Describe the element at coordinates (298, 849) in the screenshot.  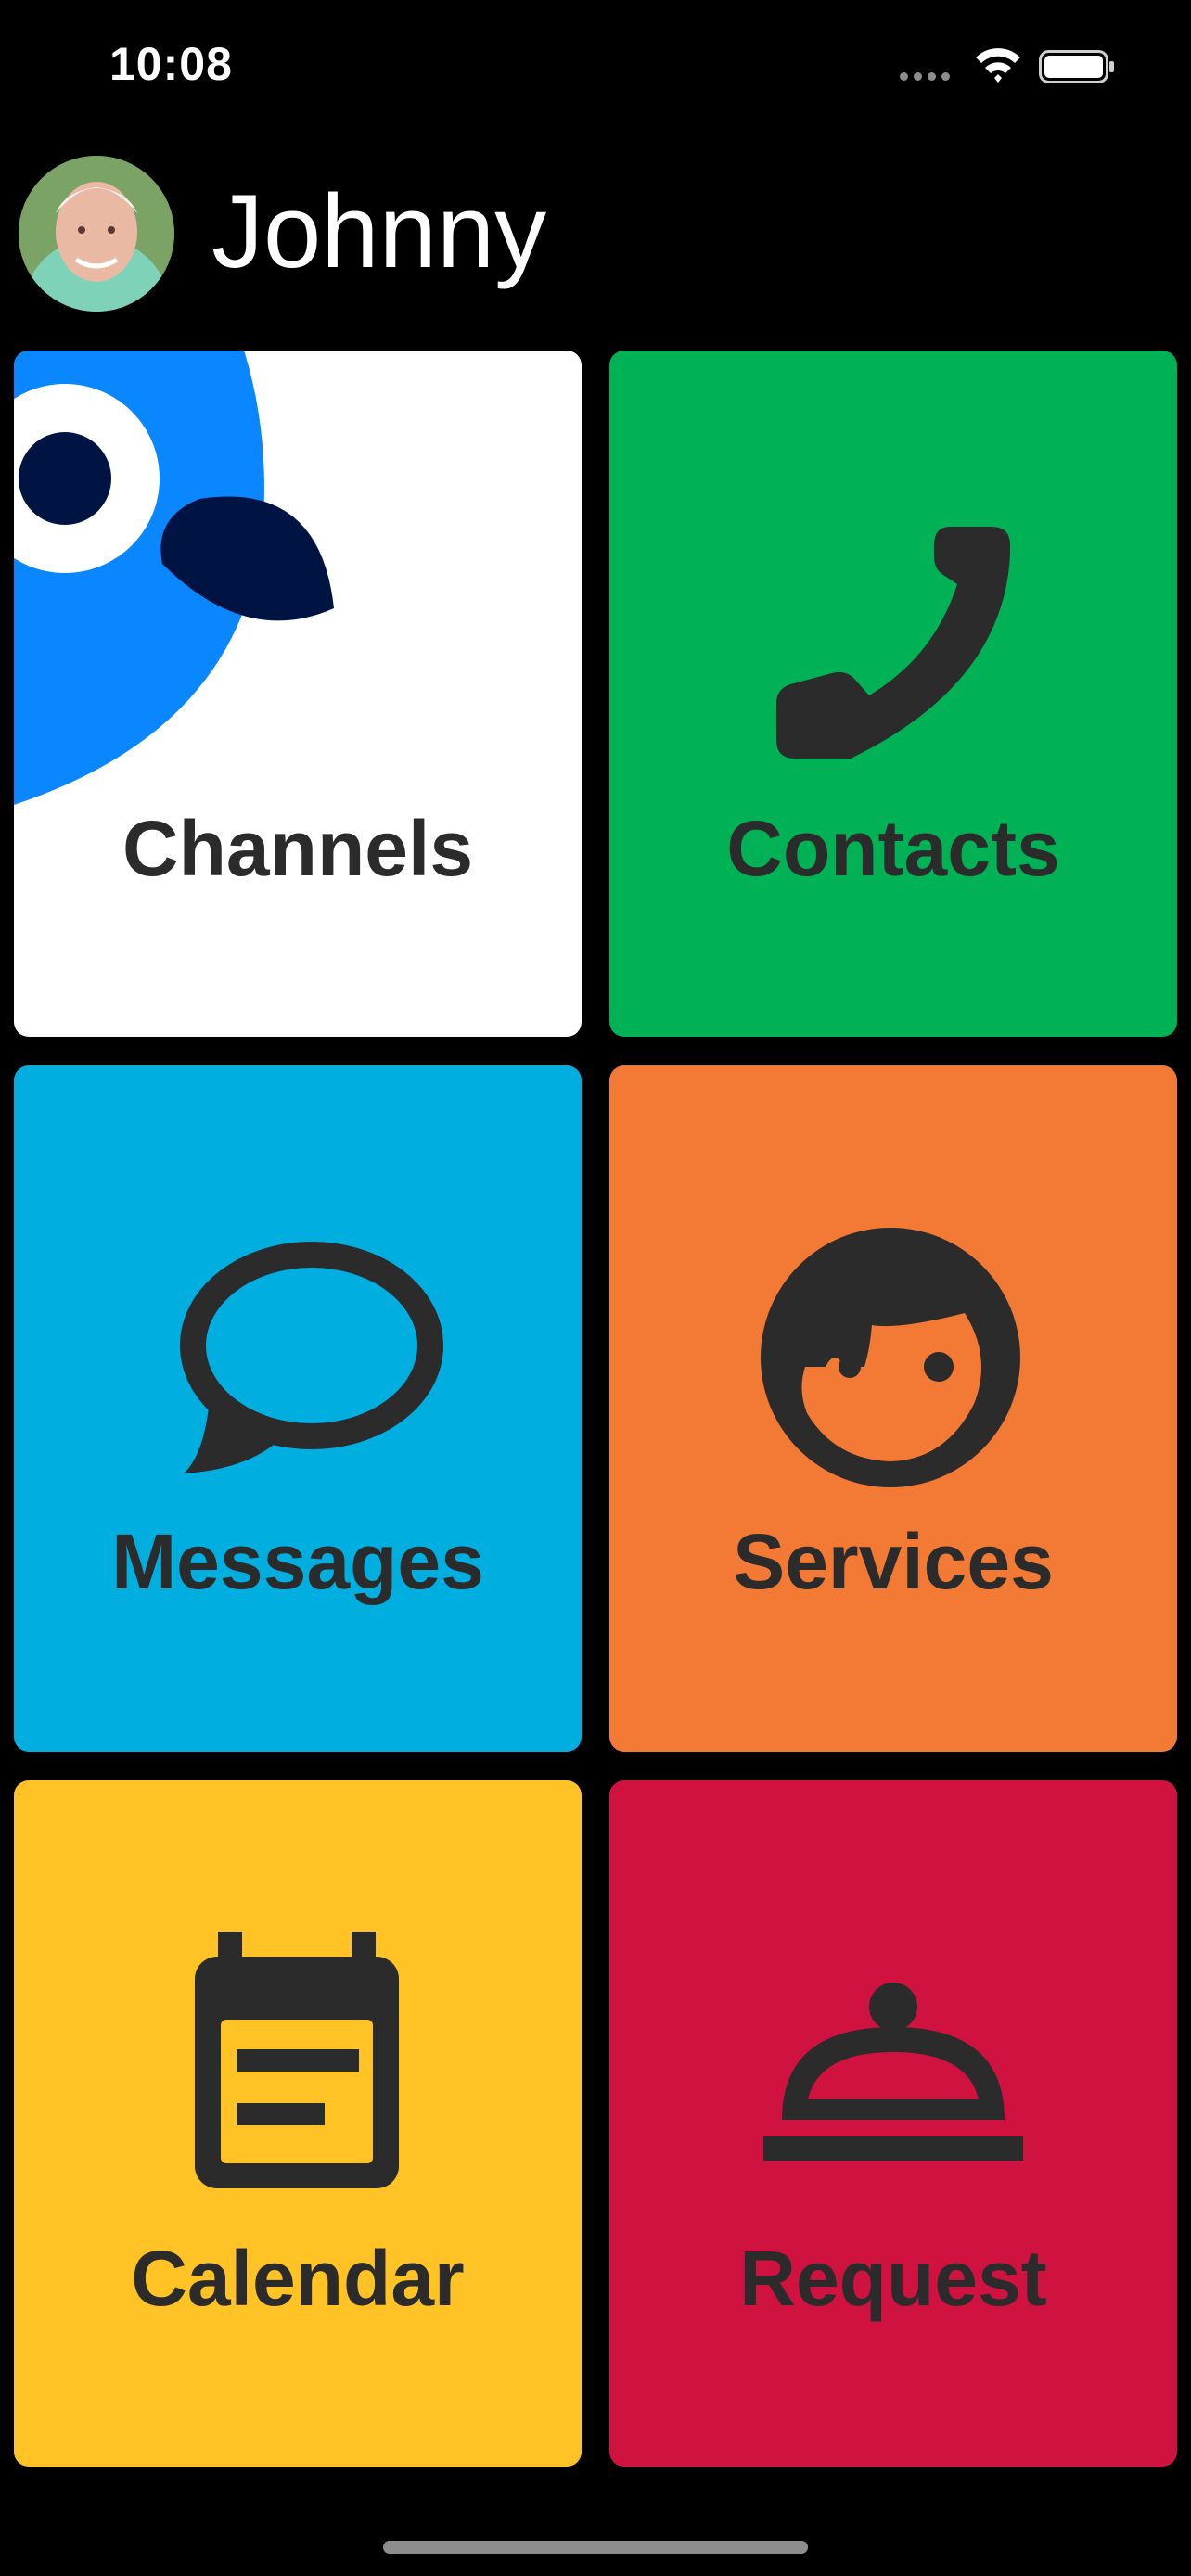
I see `tile-label: Channels` at that location.